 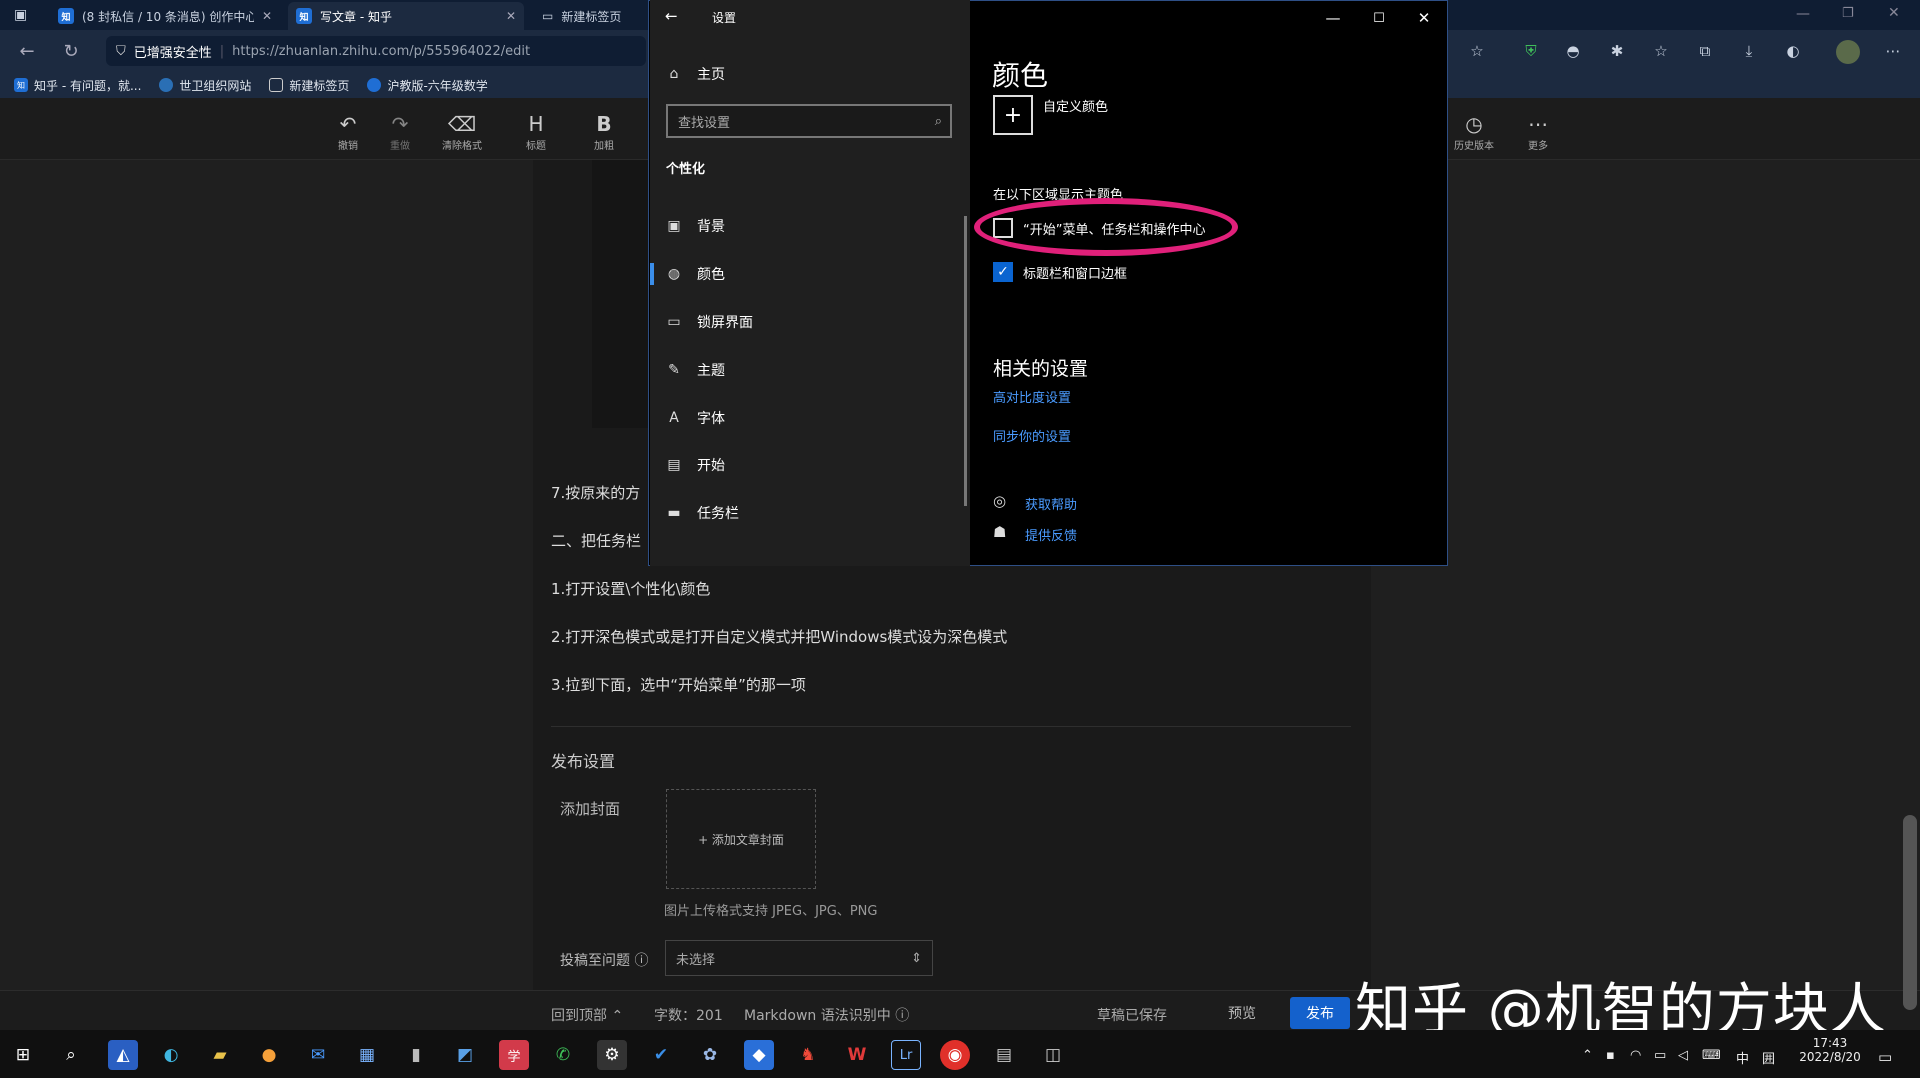 I want to click on notification-icon: ▭, so click(x=1885, y=1057).